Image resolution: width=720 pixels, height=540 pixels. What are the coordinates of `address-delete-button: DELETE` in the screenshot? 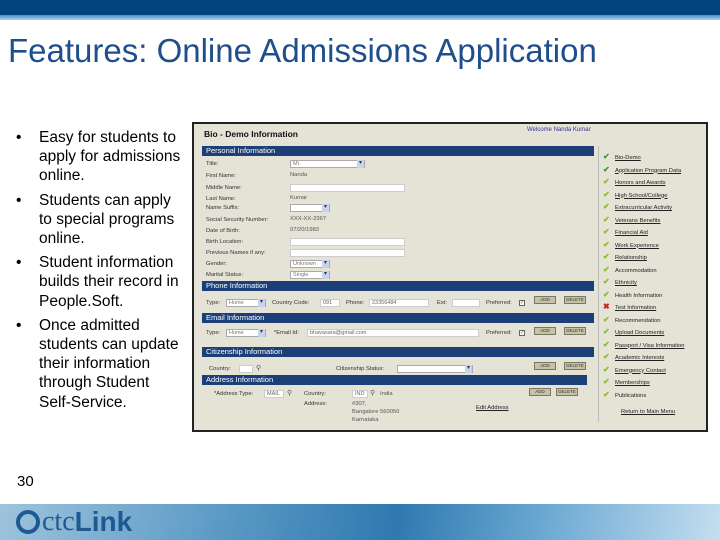 It's located at (567, 392).